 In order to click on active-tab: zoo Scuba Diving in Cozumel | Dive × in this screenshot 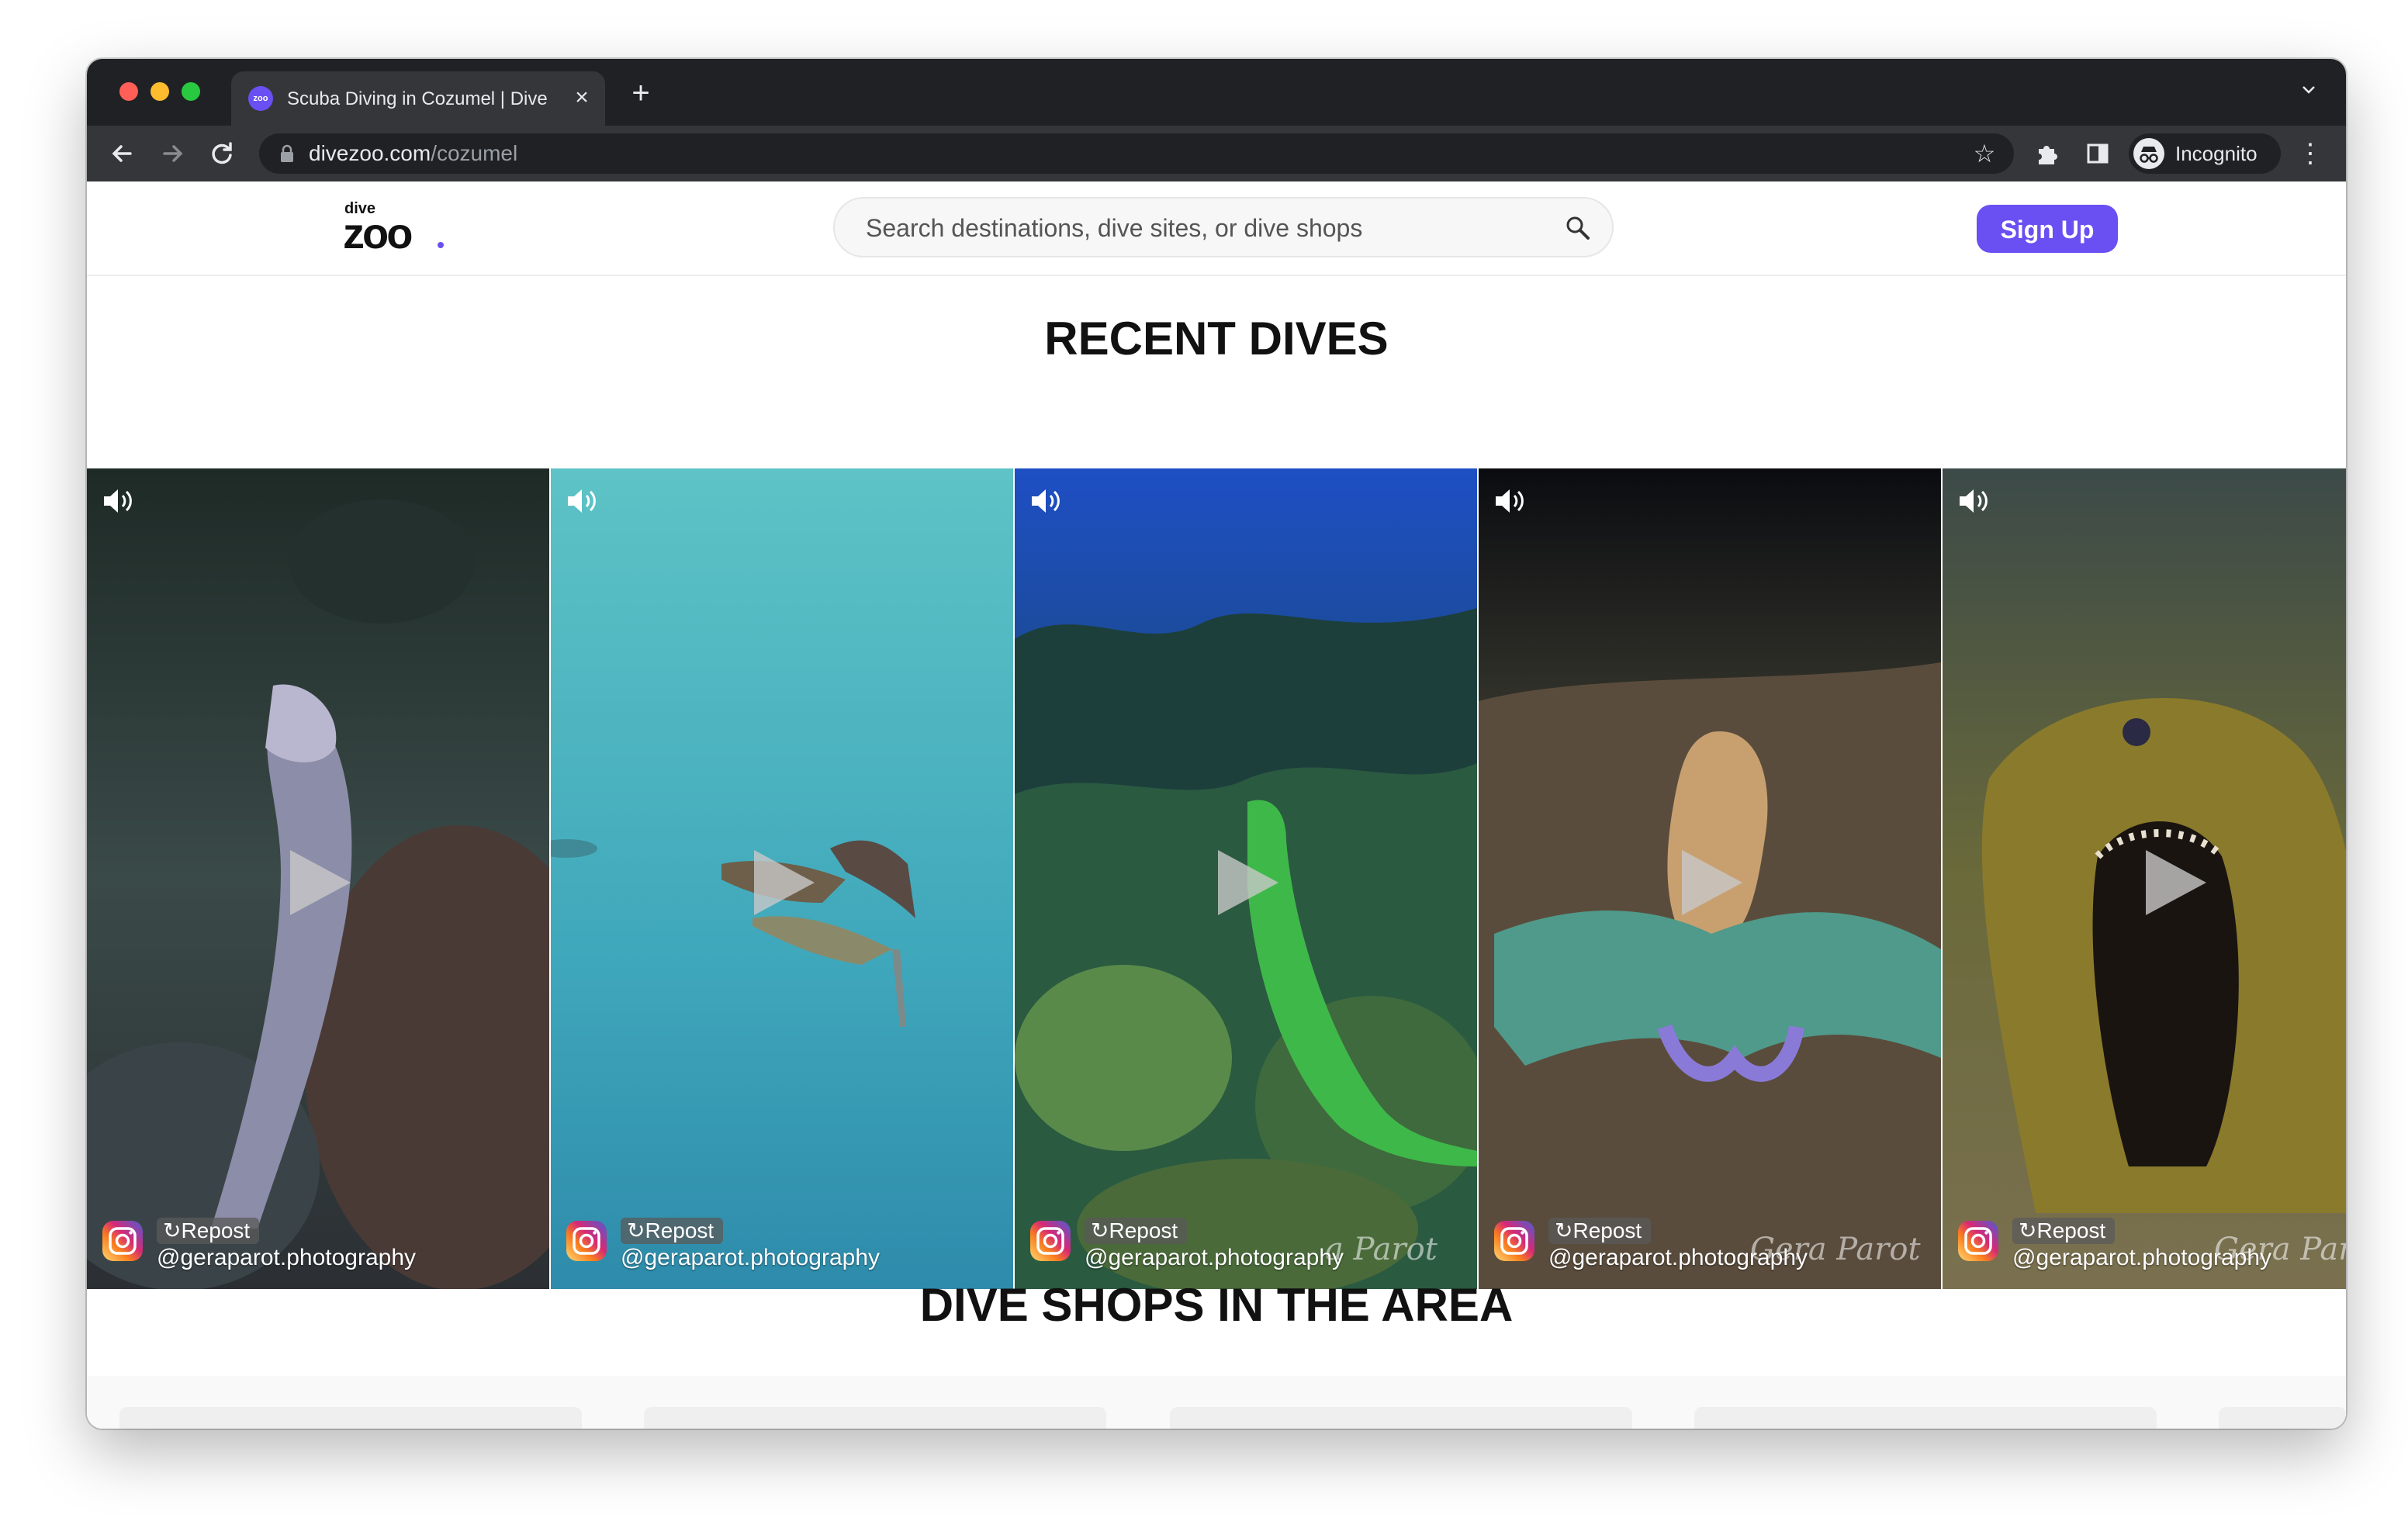, I will do `click(418, 98)`.